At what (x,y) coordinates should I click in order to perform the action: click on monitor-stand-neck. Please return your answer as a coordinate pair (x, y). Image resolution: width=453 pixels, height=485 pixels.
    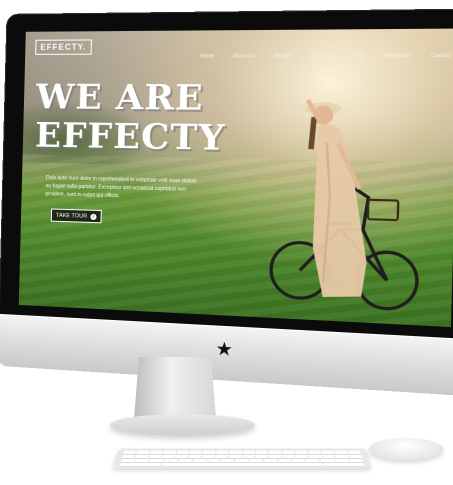
    Looking at the image, I should click on (175, 388).